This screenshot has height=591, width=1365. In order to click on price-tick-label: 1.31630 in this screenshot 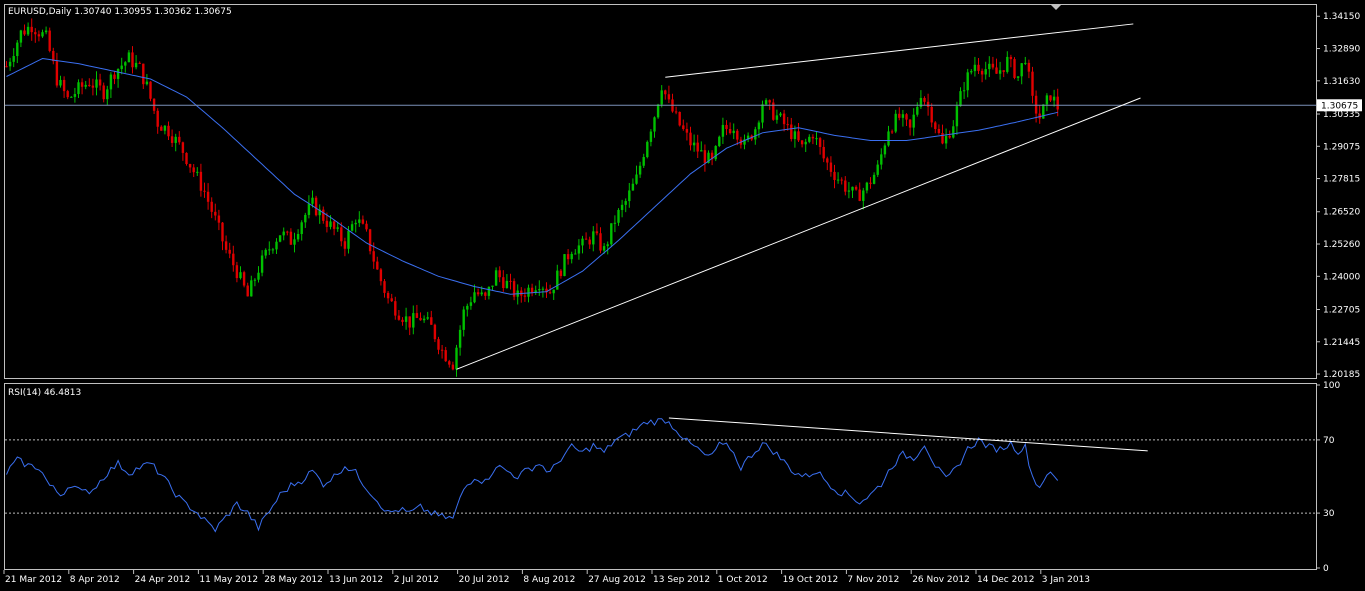, I will do `click(1341, 82)`.